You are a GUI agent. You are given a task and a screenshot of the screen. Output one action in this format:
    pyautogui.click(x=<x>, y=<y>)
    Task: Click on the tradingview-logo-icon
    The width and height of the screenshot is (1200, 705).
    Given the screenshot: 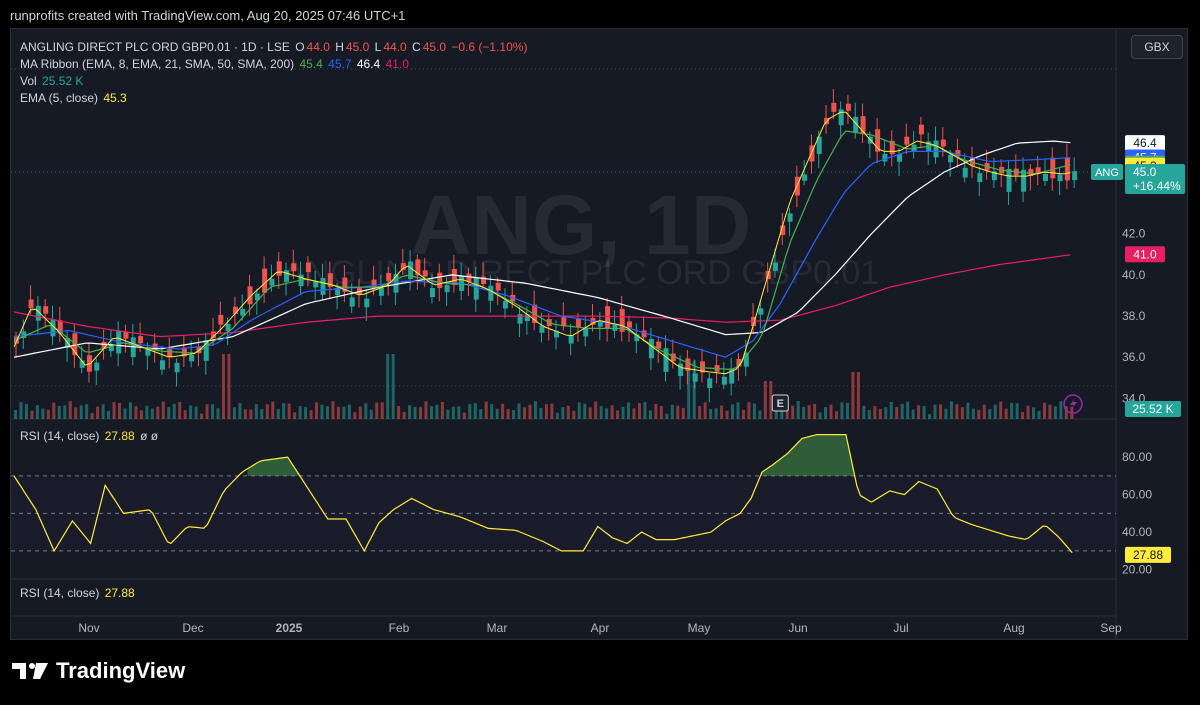 What is the action you would take?
    pyautogui.click(x=30, y=671)
    